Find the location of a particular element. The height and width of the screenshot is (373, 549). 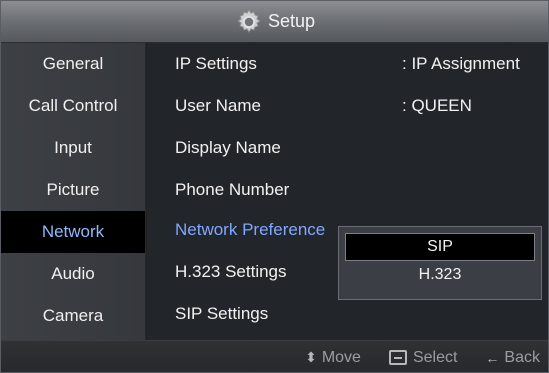

move-hint: ⬍ Move is located at coordinates (333, 357).